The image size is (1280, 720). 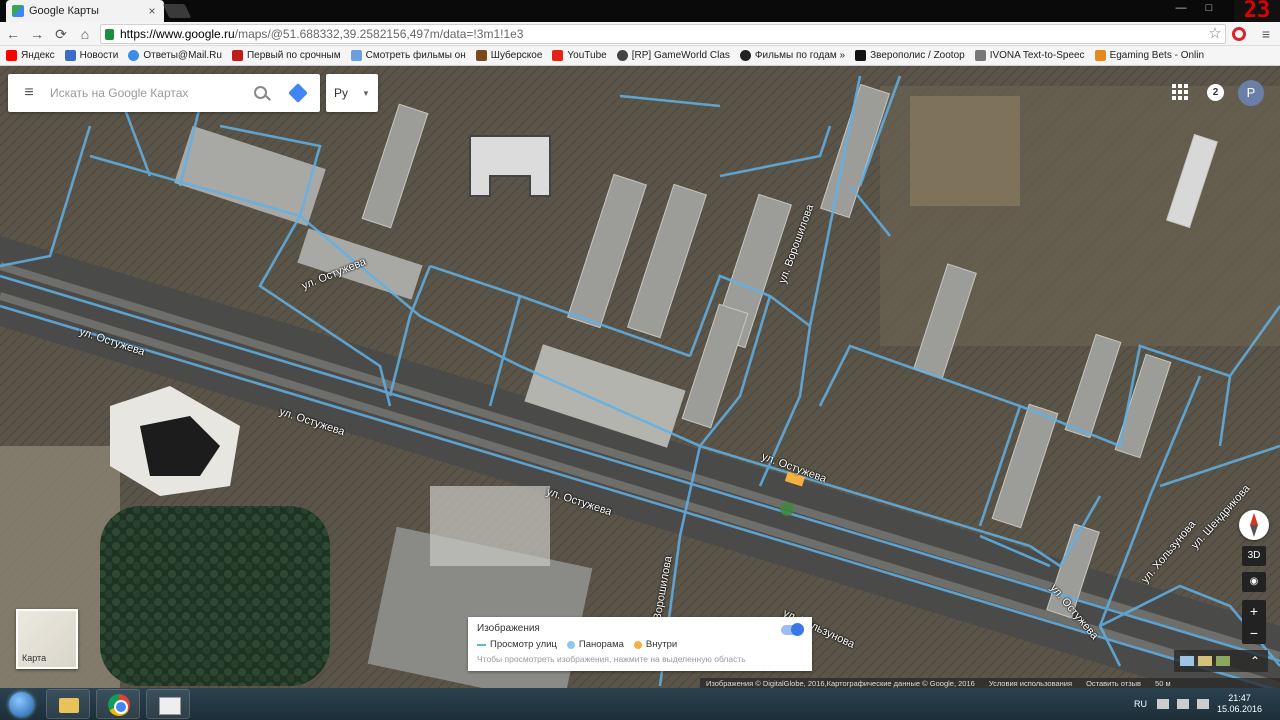 What do you see at coordinates (47, 639) in the screenshot?
I see `map-view-toggle: Карта` at bounding box center [47, 639].